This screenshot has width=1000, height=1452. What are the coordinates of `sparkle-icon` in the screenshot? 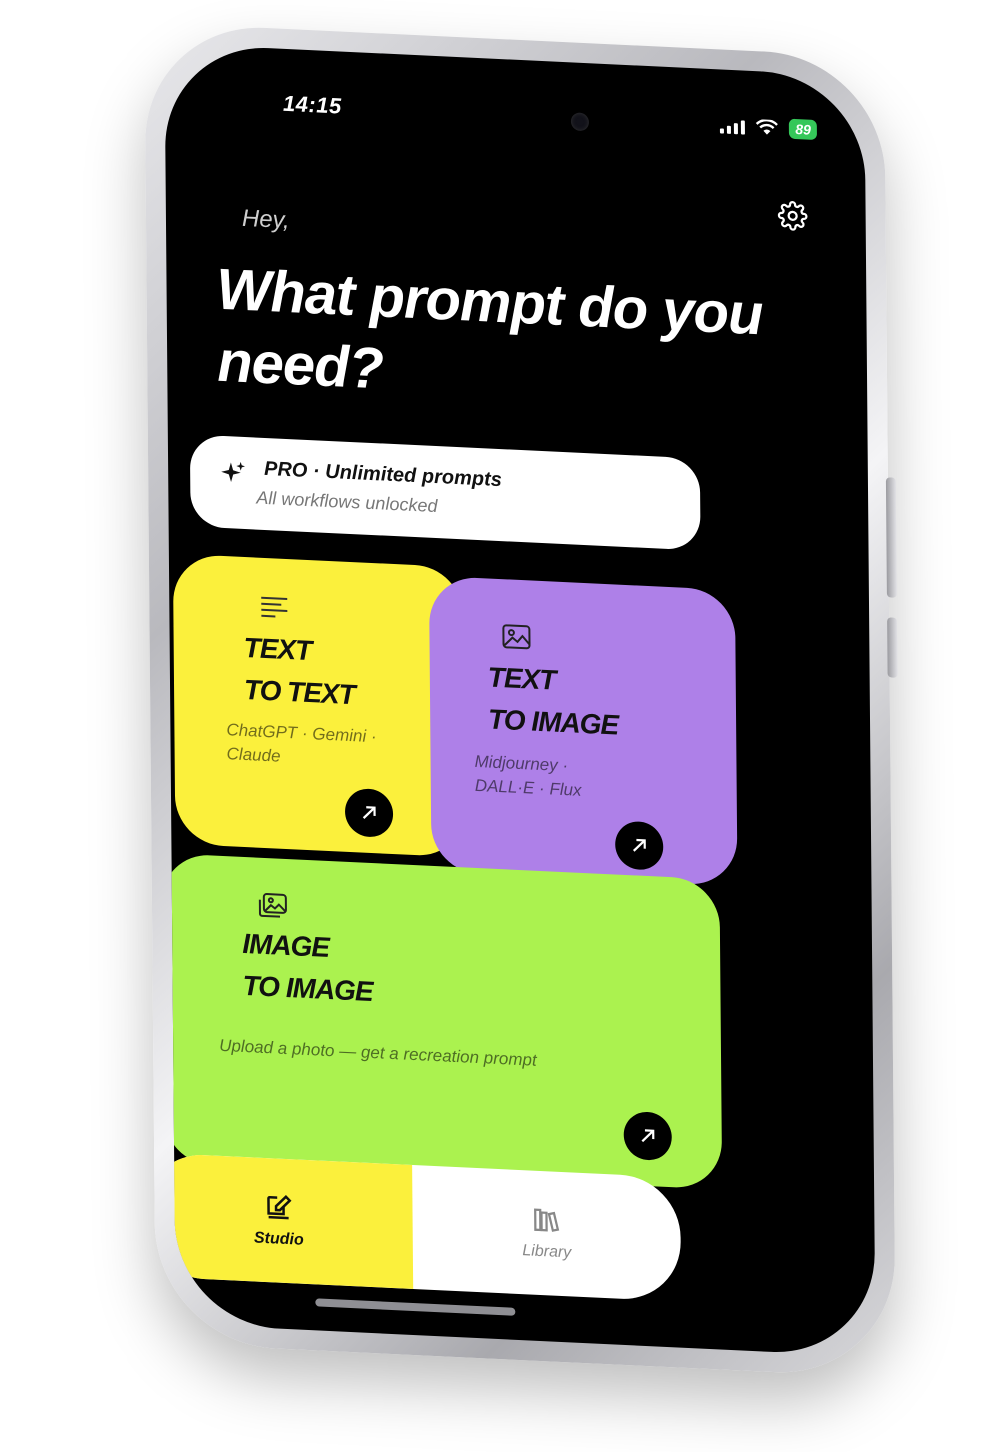 It's located at (233, 472).